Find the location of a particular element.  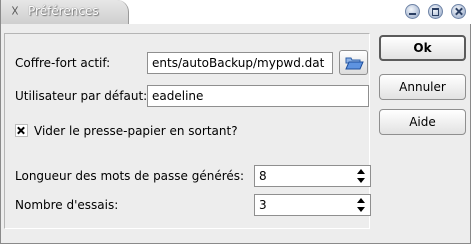

vault-path-value: ents/autoBackup/mypwd.dat is located at coordinates (238, 63).